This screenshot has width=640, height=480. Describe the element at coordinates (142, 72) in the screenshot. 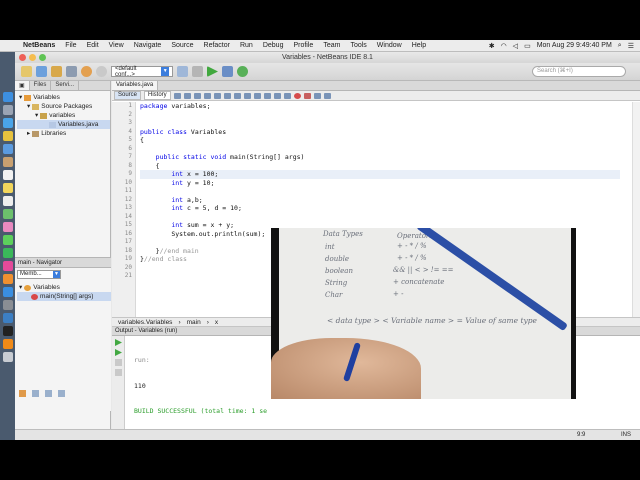

I see `config-select: <default conf...> ▼` at that location.